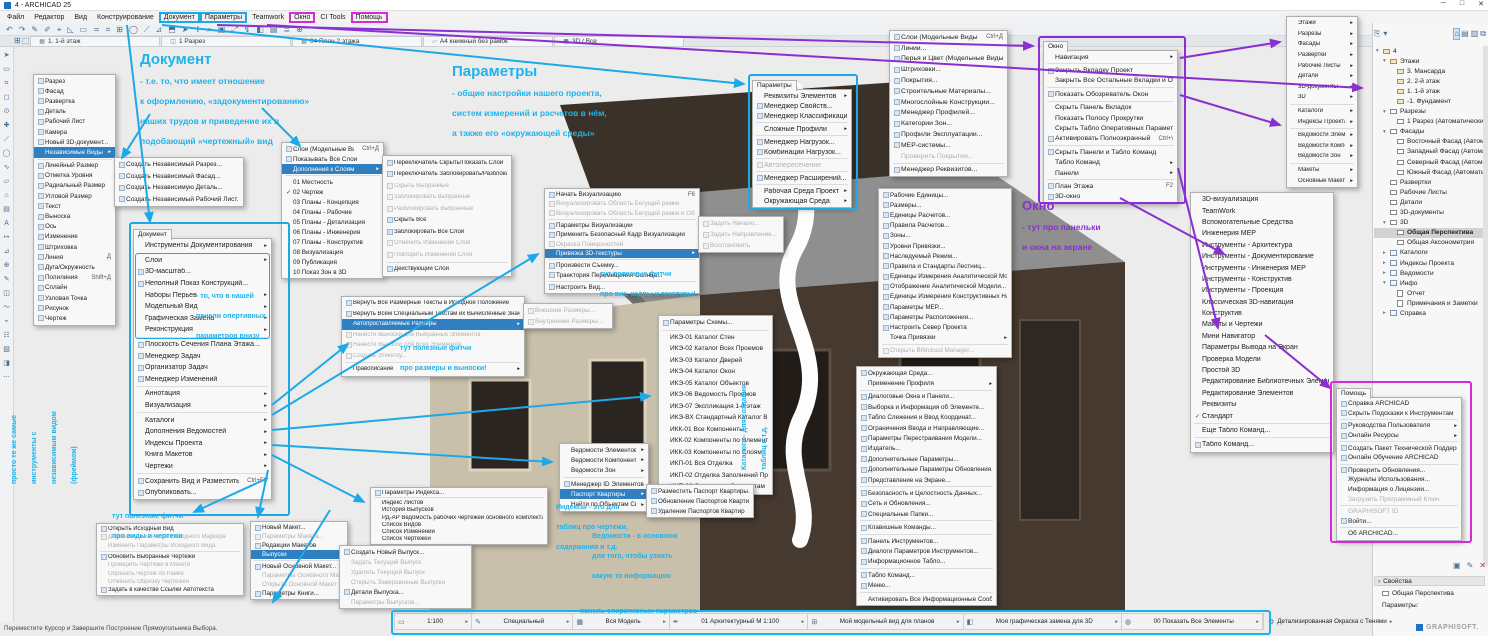 This screenshot has height=636, width=1488. I want to click on menu-item: Разрез, so click(74, 81).